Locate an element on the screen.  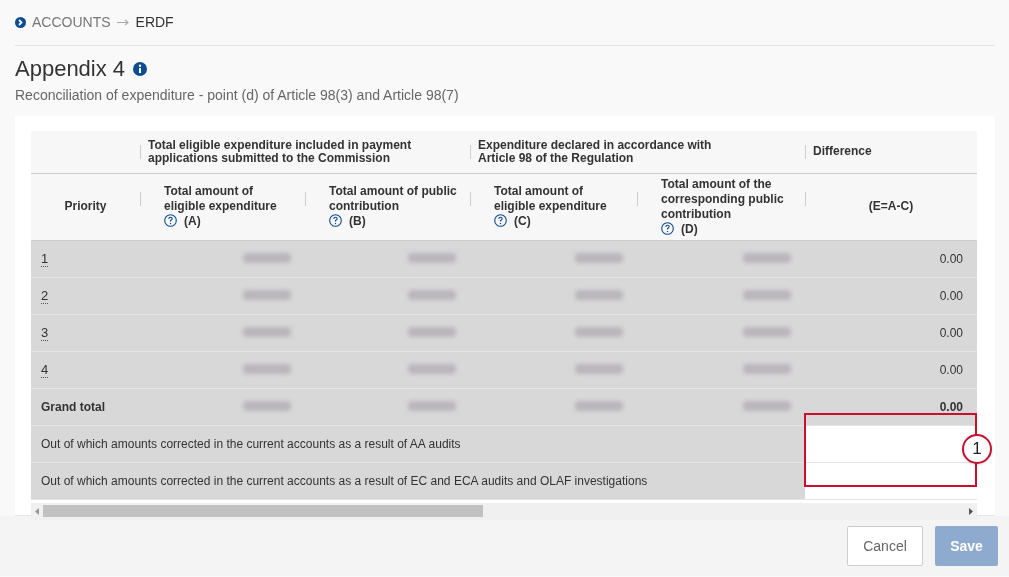
breadcrumb-item: ERDF is located at coordinates (154, 22).